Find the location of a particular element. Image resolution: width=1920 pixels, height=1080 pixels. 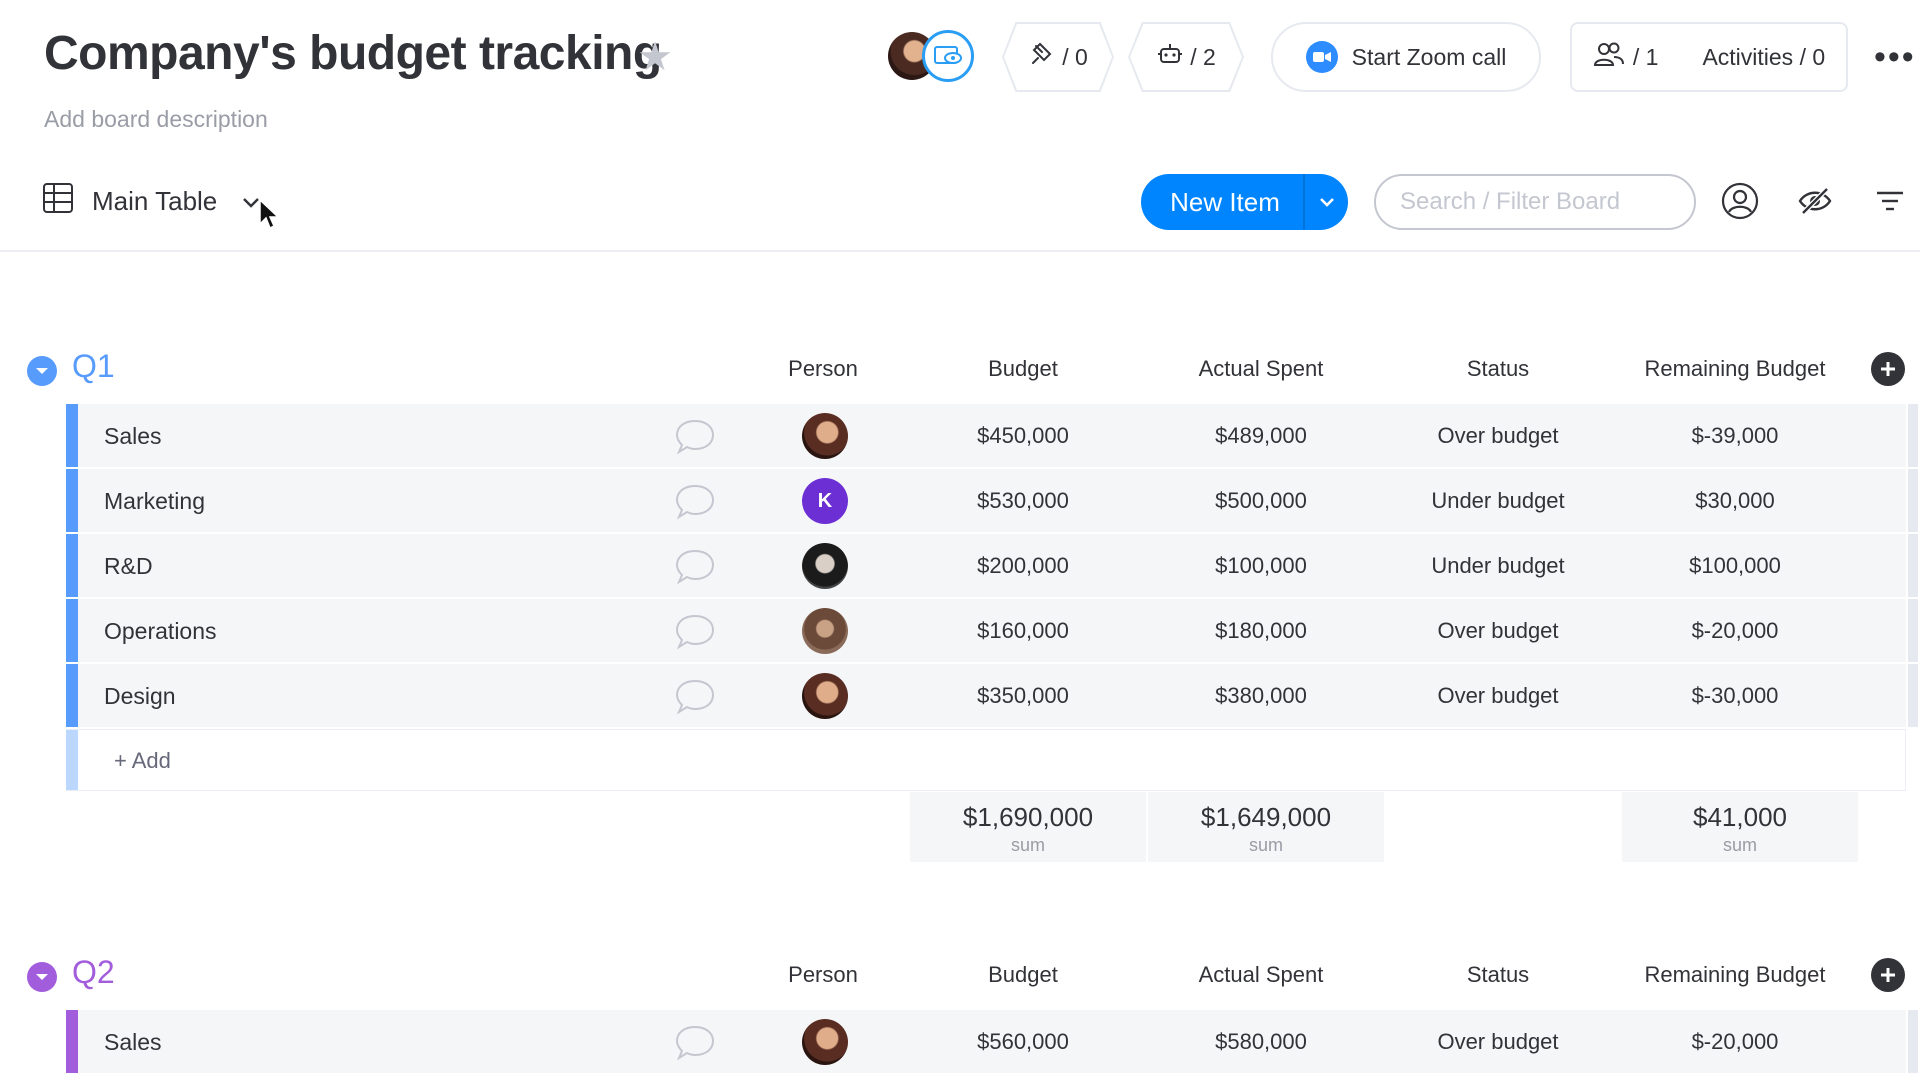

integrations-count: / 0 is located at coordinates (1075, 56).